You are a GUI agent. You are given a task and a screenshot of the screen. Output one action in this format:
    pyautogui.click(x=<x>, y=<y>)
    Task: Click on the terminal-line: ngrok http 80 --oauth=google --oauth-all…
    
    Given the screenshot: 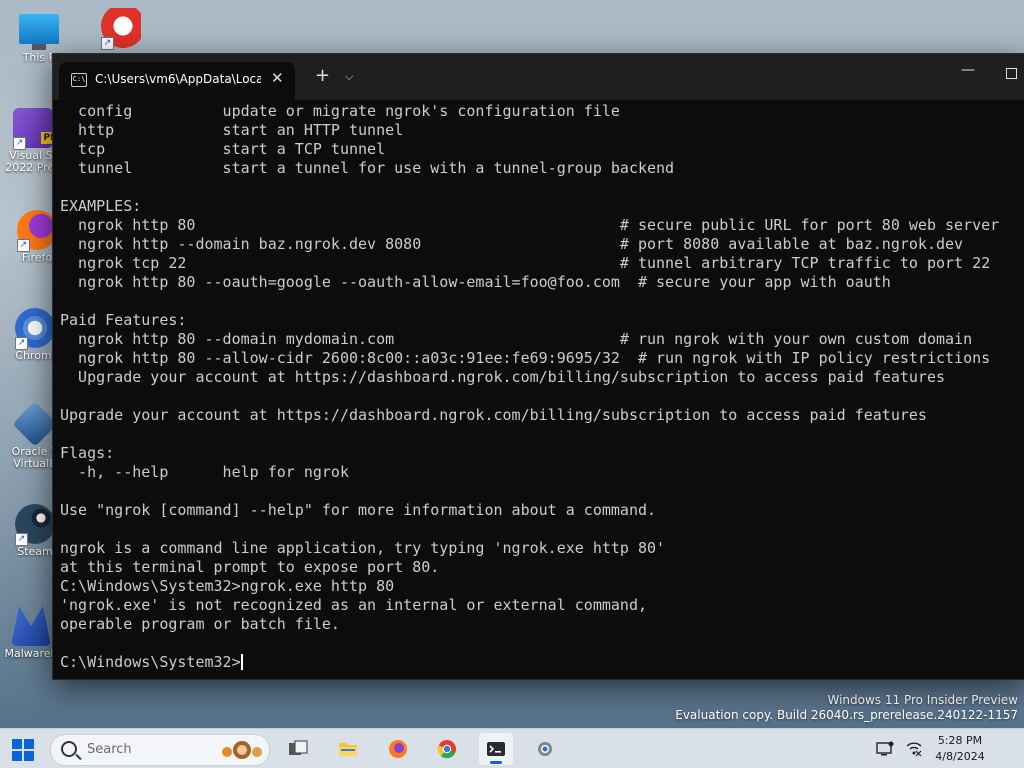 What is the action you would take?
    pyautogui.click(x=475, y=282)
    